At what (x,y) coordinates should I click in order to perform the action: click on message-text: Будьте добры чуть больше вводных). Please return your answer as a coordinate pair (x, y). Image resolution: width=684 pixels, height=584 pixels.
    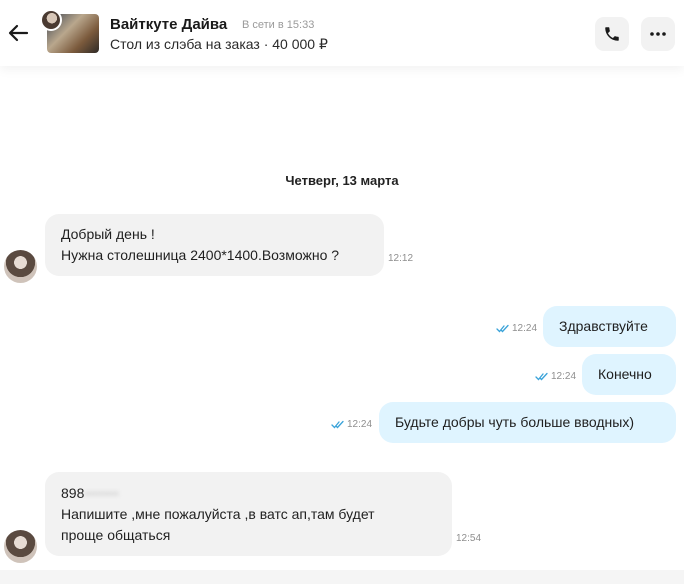
    Looking at the image, I should click on (515, 422).